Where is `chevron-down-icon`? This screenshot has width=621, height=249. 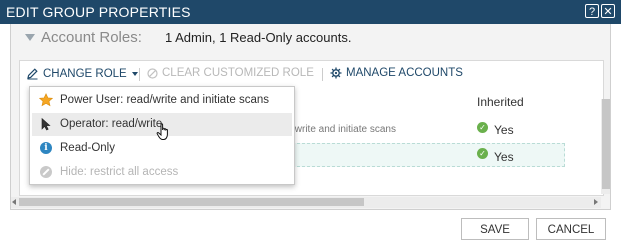
chevron-down-icon is located at coordinates (134, 73).